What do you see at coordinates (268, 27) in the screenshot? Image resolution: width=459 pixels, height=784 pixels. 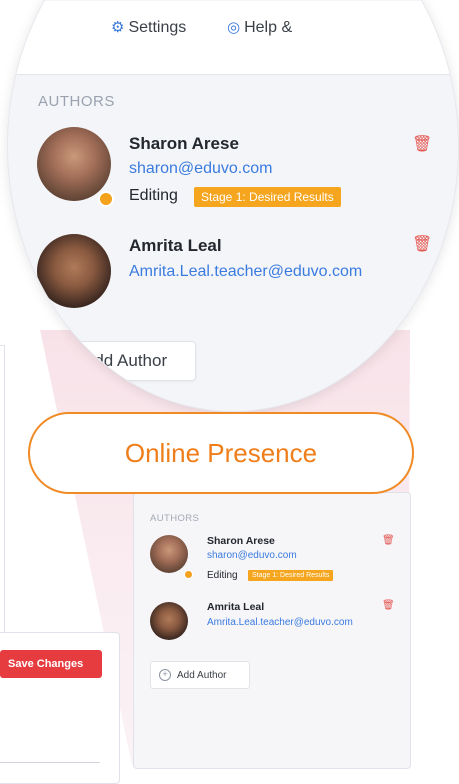 I see `nav-help-label: Help &` at bounding box center [268, 27].